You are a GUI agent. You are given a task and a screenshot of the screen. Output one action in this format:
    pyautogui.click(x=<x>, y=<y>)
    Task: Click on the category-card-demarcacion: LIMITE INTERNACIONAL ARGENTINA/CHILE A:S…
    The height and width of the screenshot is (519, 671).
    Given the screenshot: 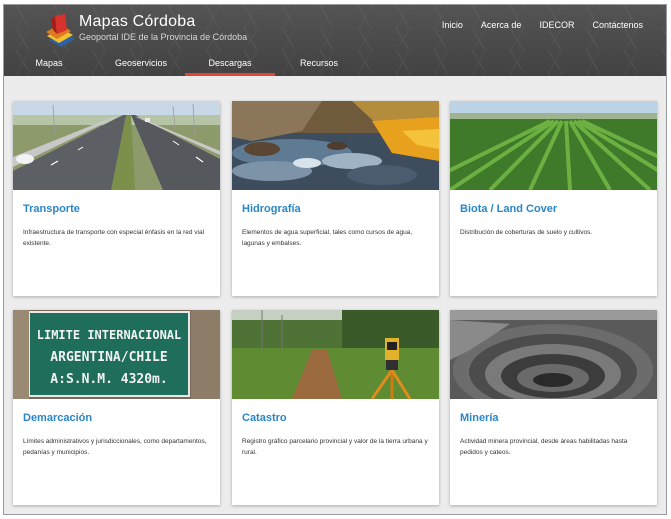 What is the action you would take?
    pyautogui.click(x=116, y=407)
    